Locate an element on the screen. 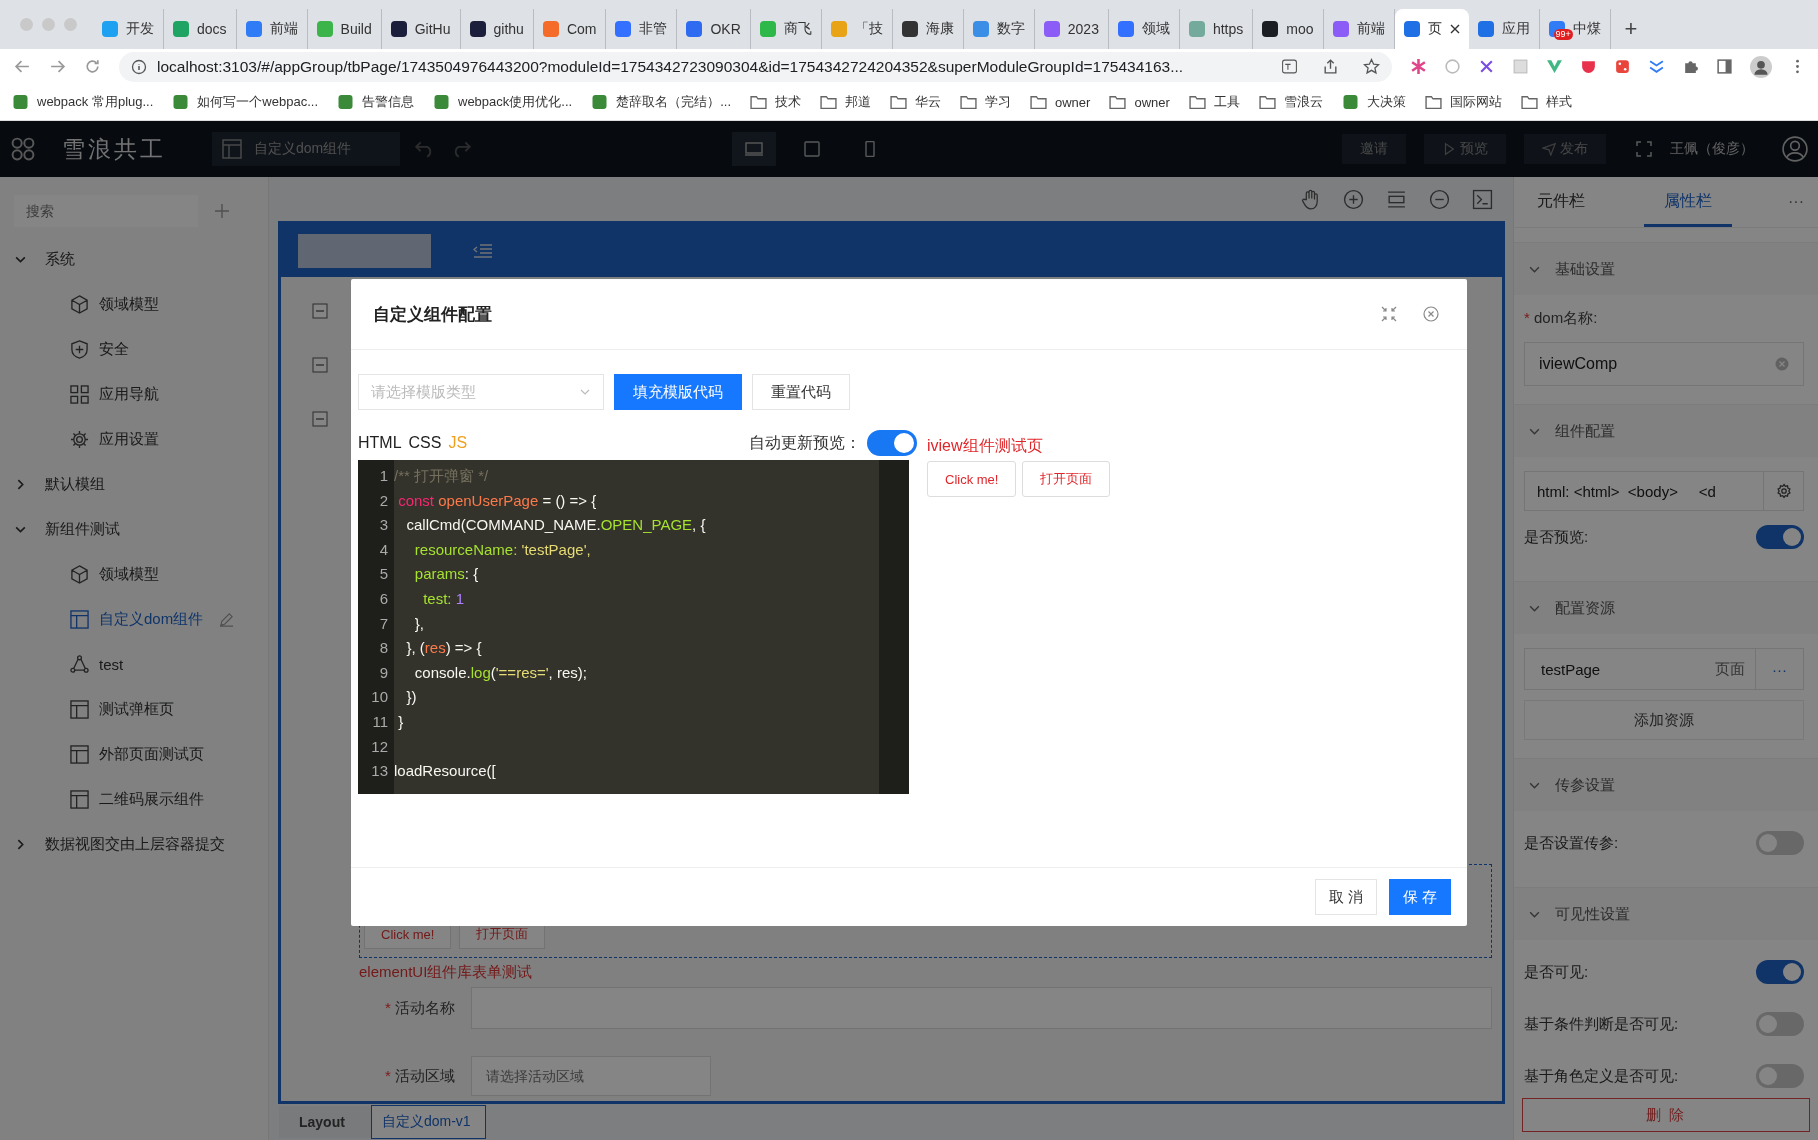 The height and width of the screenshot is (1140, 1818). tree-group: 默认模组 is located at coordinates (134, 484).